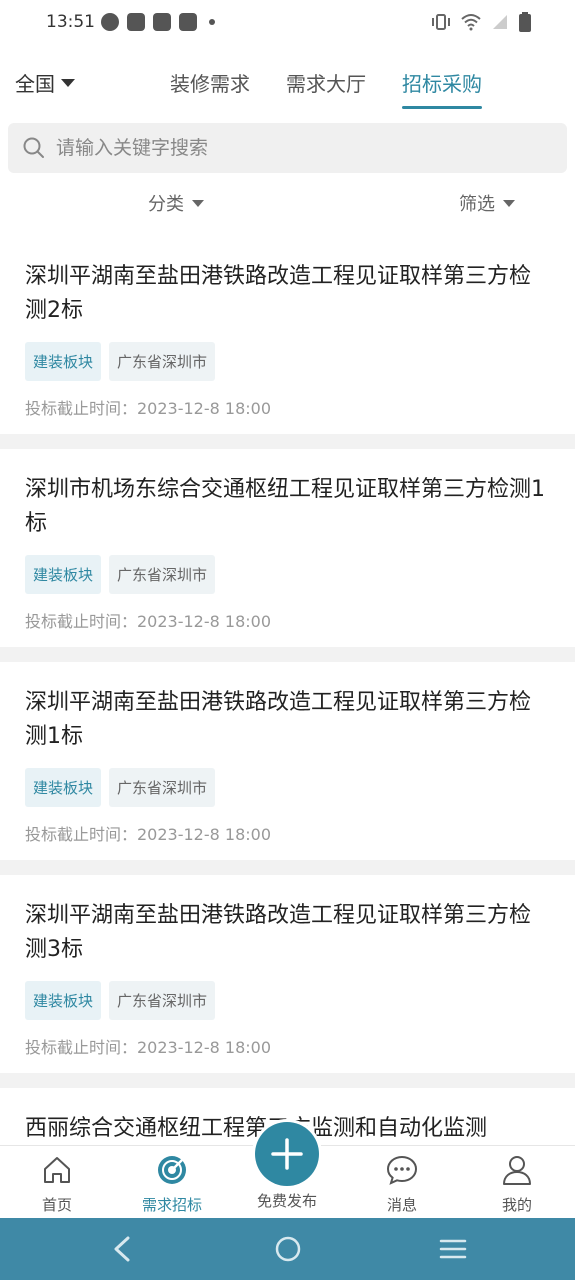 This screenshot has height=1286, width=575. I want to click on screen-filter: 筛选, so click(487, 203).